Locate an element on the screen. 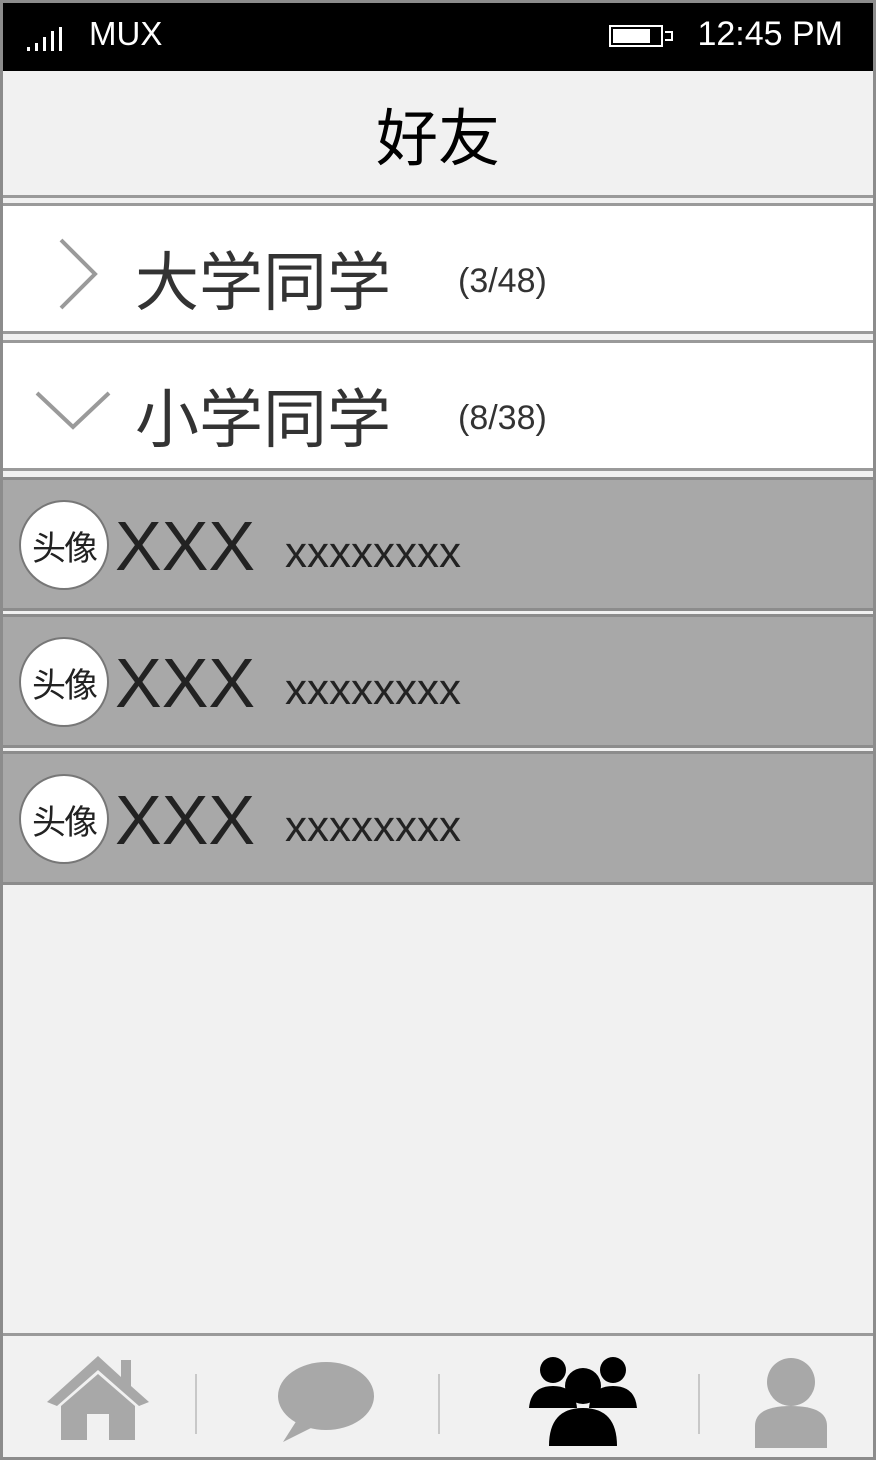 The width and height of the screenshot is (876, 1460). bottom-tab-bar is located at coordinates (438, 1395).